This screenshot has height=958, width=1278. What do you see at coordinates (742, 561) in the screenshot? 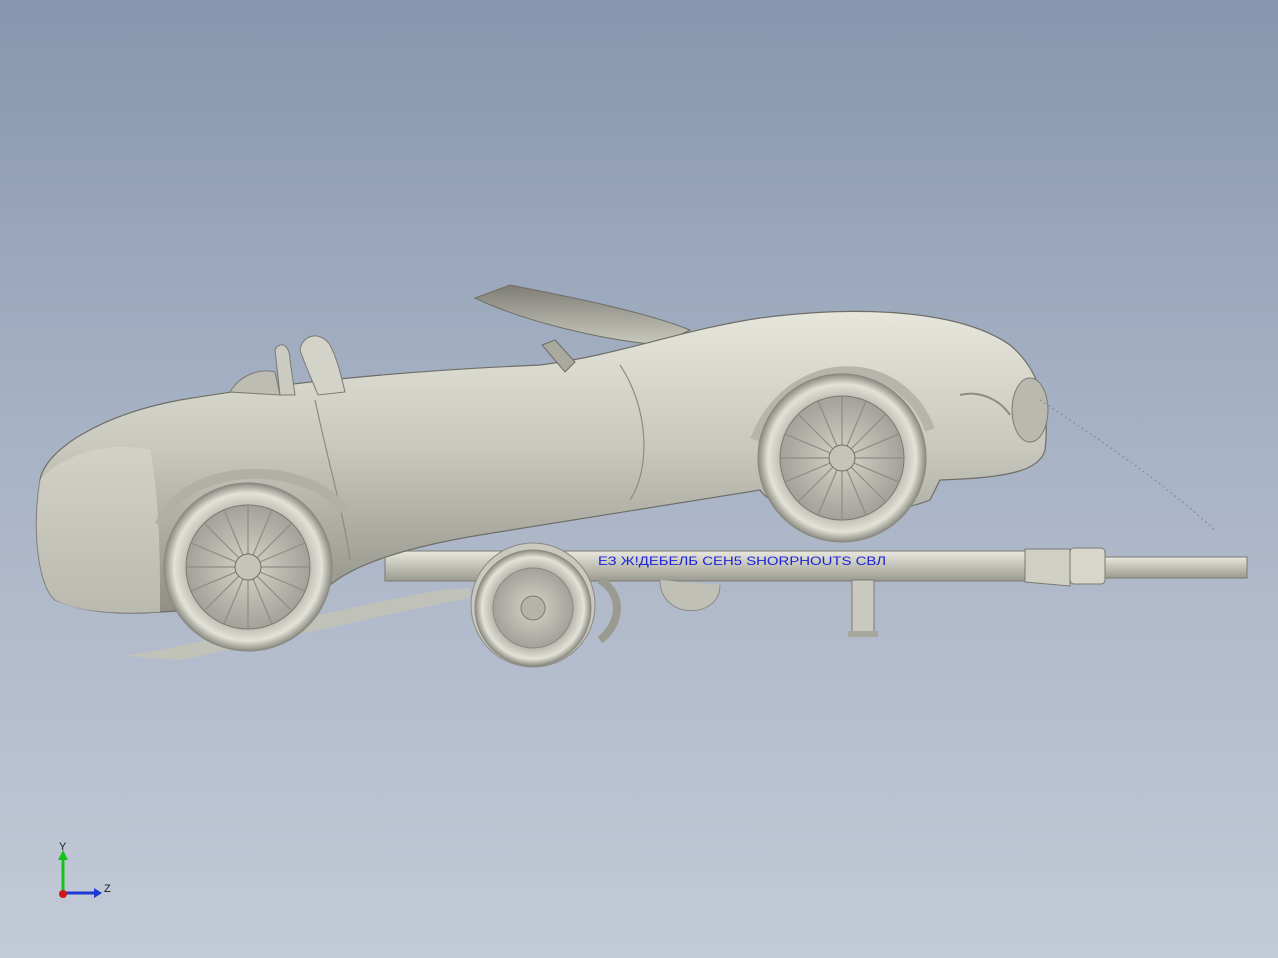
I see `overlapping-annotation-text: ЕЗ Ж!ДЕБЕЛБ СЕН5 SHORPHOUTS СВЛ` at bounding box center [742, 561].